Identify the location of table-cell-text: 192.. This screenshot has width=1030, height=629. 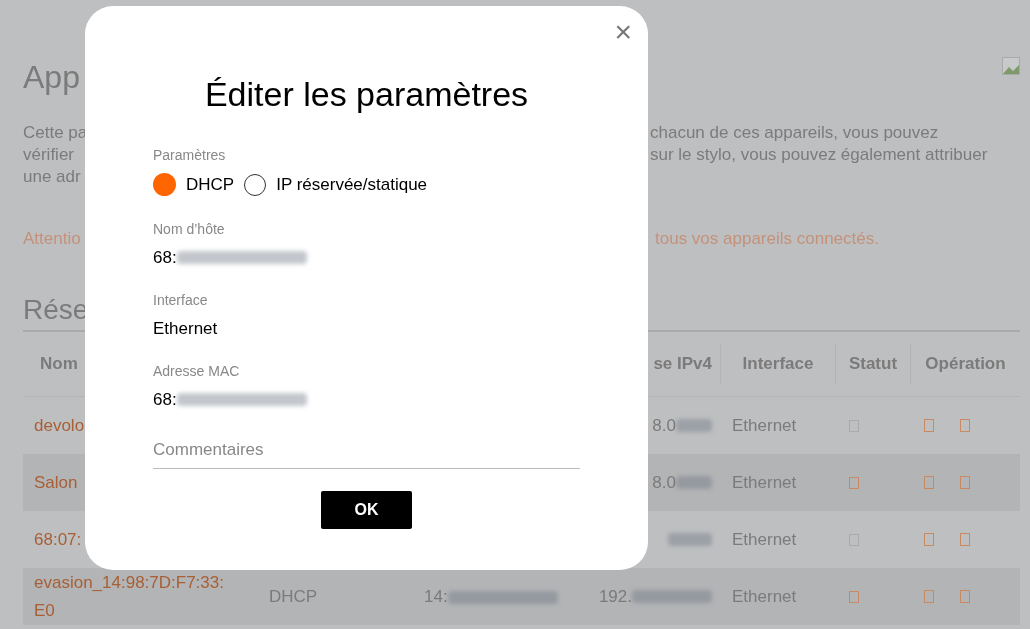
(615, 596).